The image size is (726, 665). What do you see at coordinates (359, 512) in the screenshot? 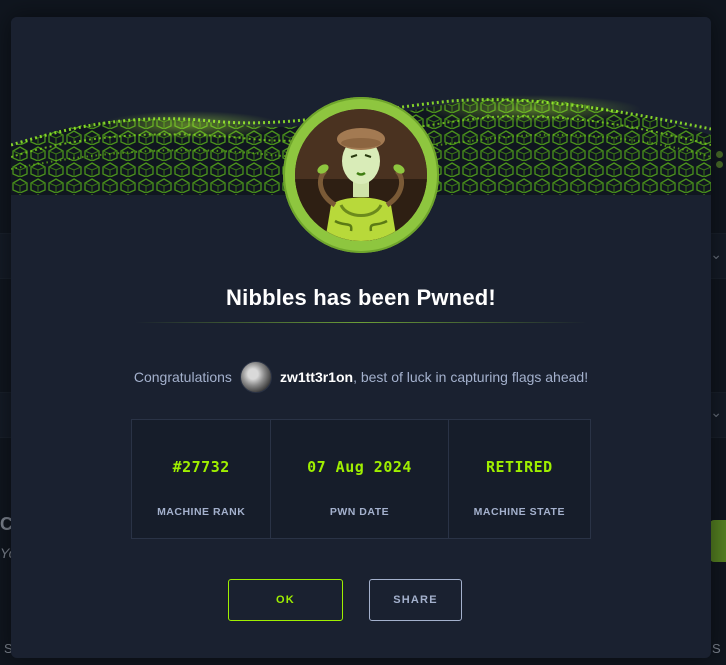
I see `stat-label: PWN DATE` at bounding box center [359, 512].